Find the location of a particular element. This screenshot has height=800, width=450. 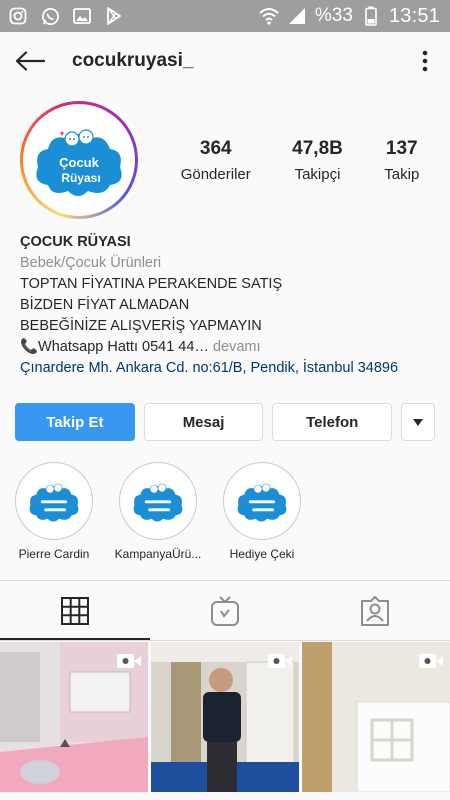

suggested-dropdown-button is located at coordinates (418, 422).